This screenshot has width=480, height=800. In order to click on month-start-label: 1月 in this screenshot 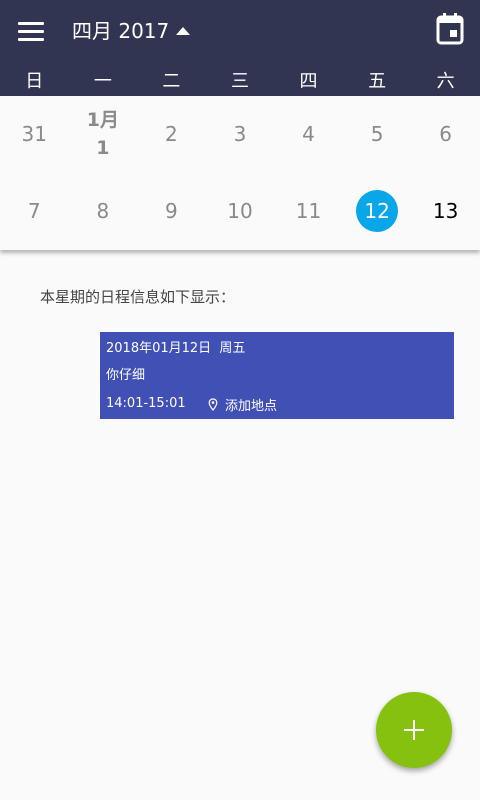, I will do `click(102, 120)`.